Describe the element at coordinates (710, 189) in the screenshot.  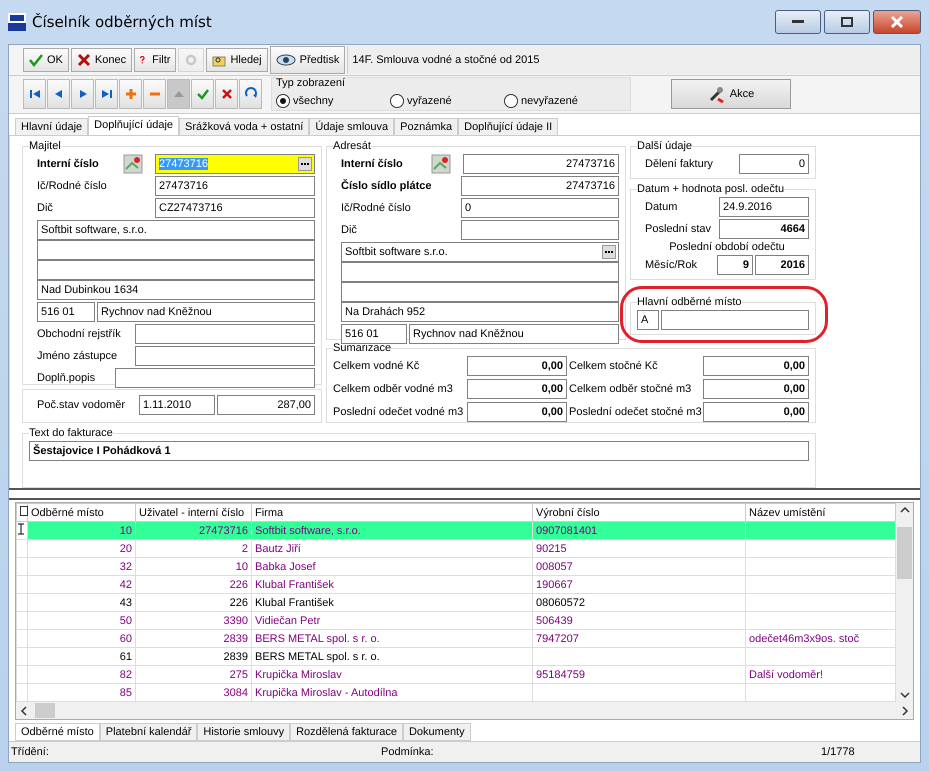
I see `group-title: Datum + hodnota posl. odečtu` at that location.